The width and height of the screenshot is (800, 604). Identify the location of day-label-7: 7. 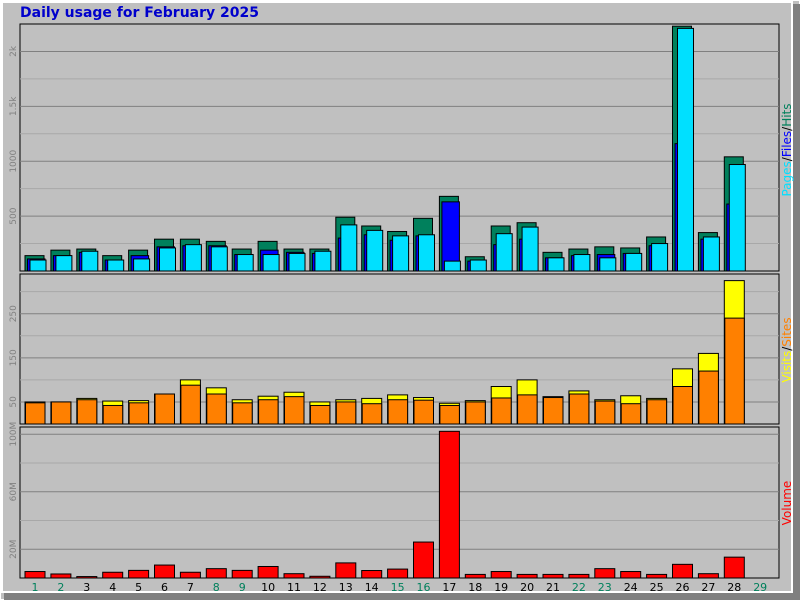
(190, 587).